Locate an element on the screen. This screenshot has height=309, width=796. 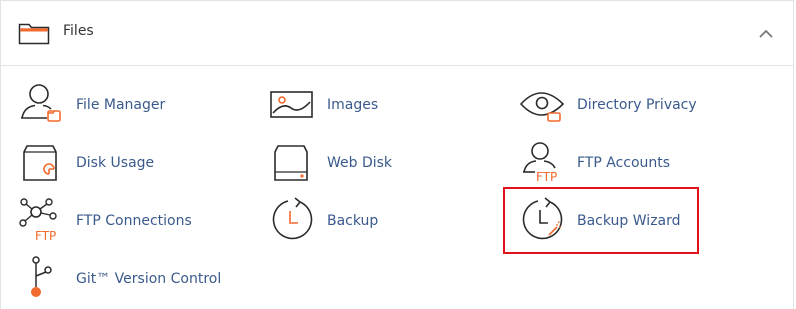
item-file-manager: File Manager is located at coordinates (118, 105).